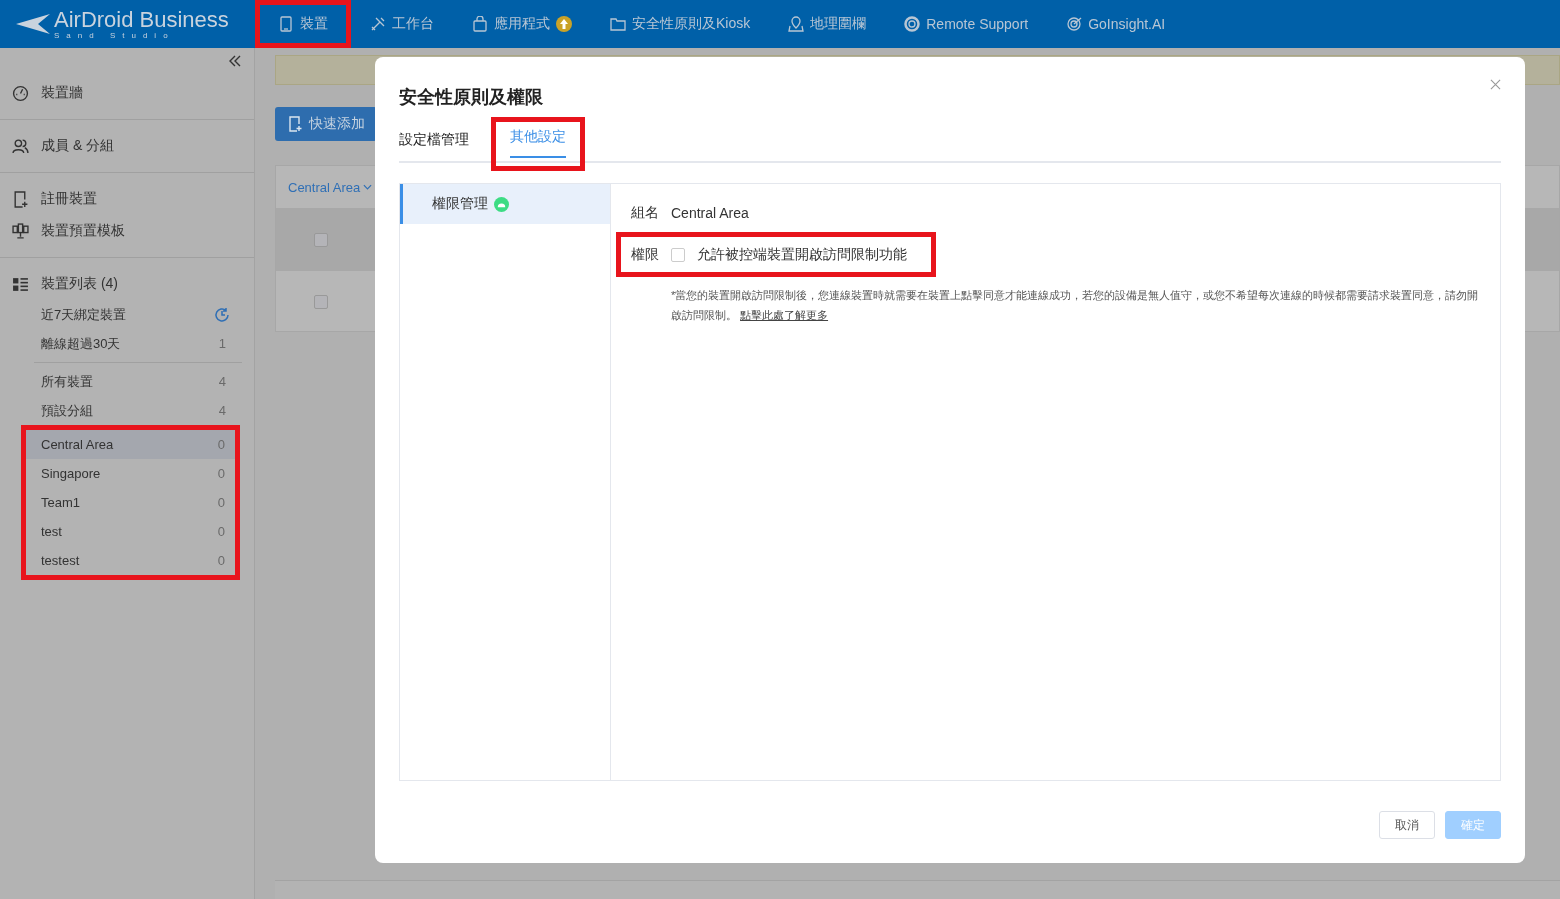 The height and width of the screenshot is (899, 1560). What do you see at coordinates (130, 444) in the screenshot?
I see `group-item: Central Area 0` at bounding box center [130, 444].